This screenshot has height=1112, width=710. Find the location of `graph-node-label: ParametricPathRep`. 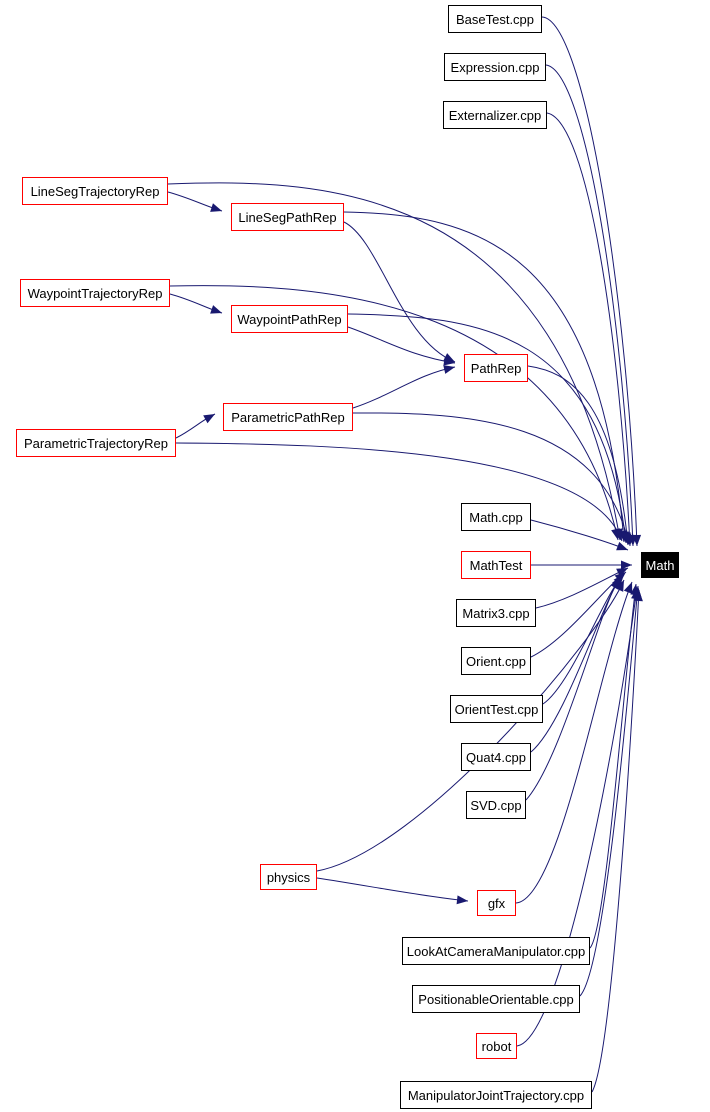

graph-node-label: ParametricPathRep is located at coordinates (288, 417).